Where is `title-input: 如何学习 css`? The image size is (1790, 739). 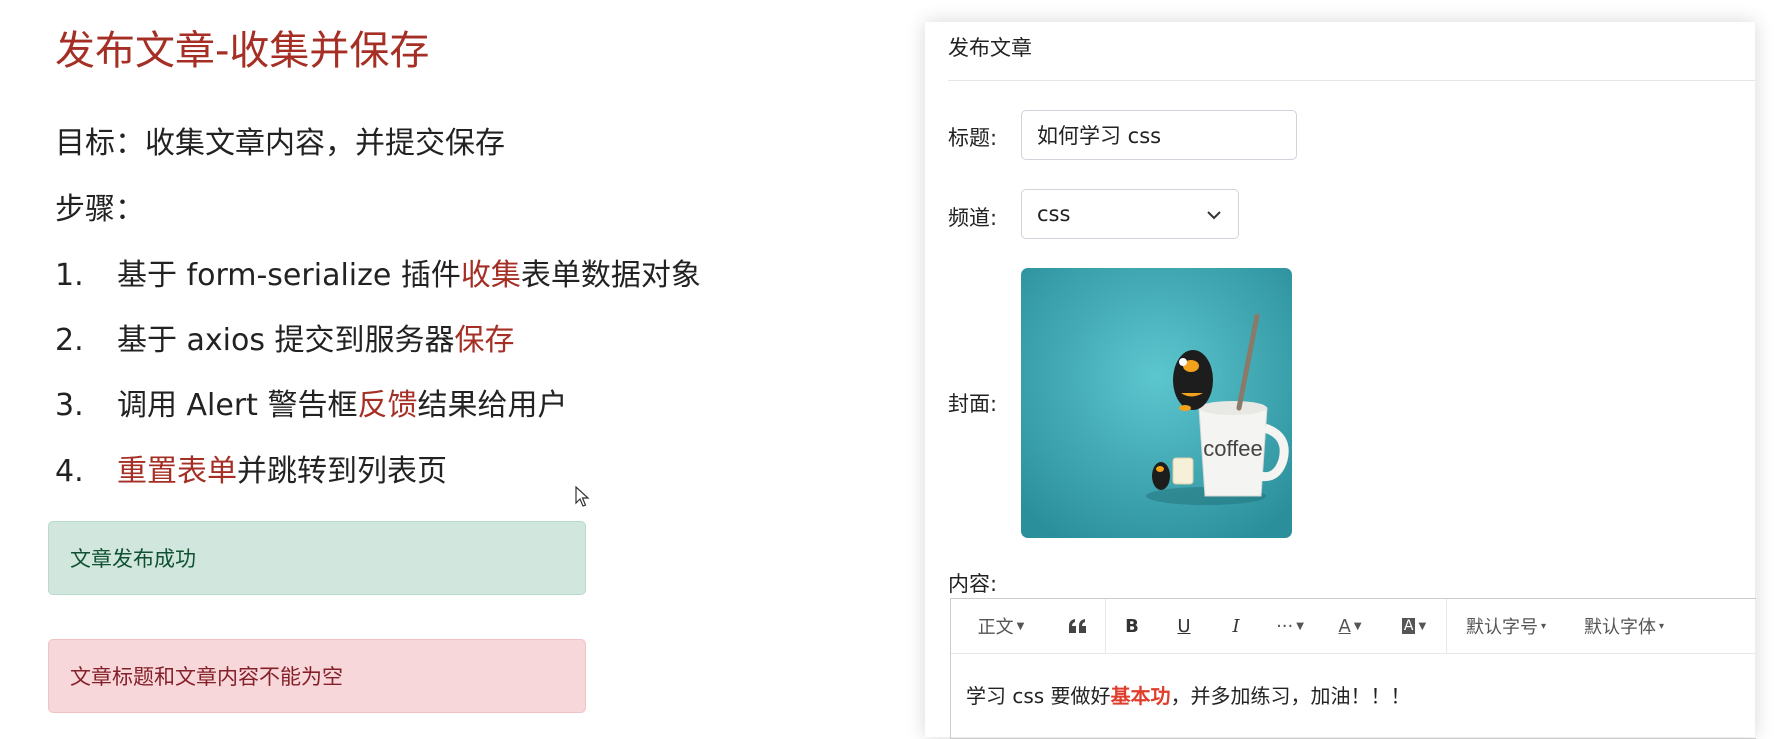 title-input: 如何学习 css is located at coordinates (1159, 135).